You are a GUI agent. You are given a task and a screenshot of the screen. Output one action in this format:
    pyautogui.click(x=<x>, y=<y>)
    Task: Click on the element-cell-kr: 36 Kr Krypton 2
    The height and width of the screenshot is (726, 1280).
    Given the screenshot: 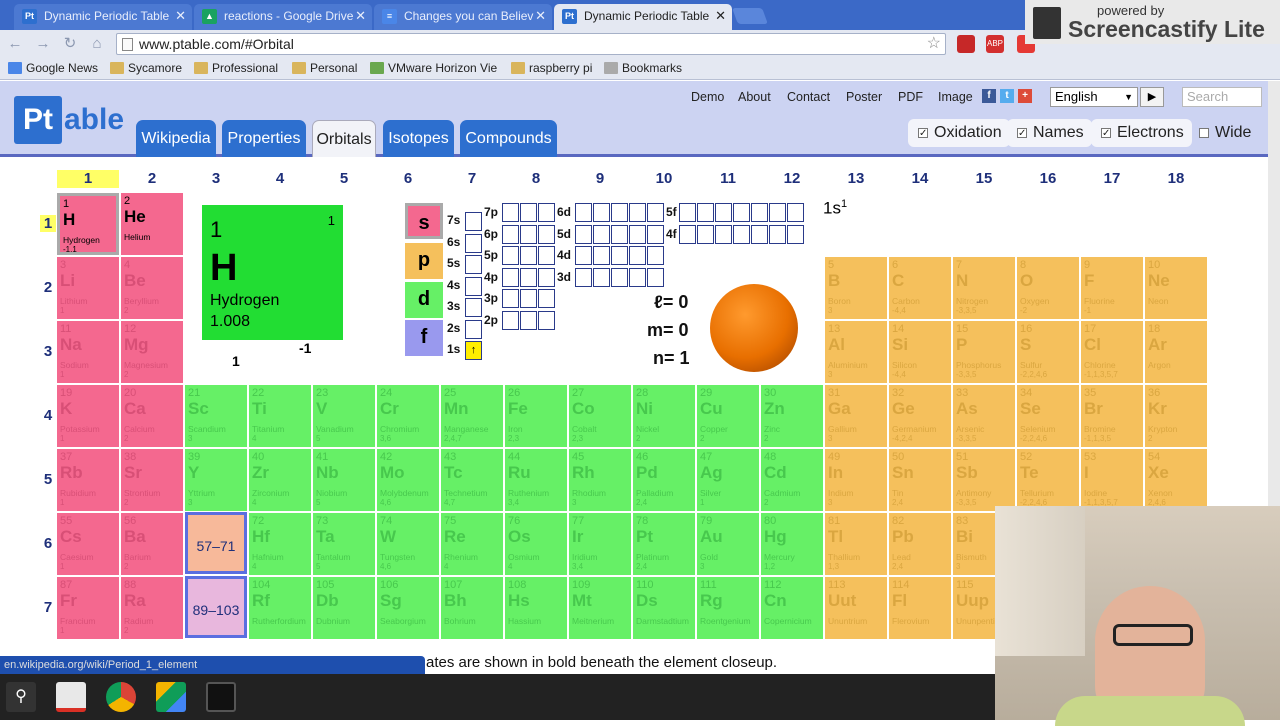 What is the action you would take?
    pyautogui.click(x=1176, y=416)
    